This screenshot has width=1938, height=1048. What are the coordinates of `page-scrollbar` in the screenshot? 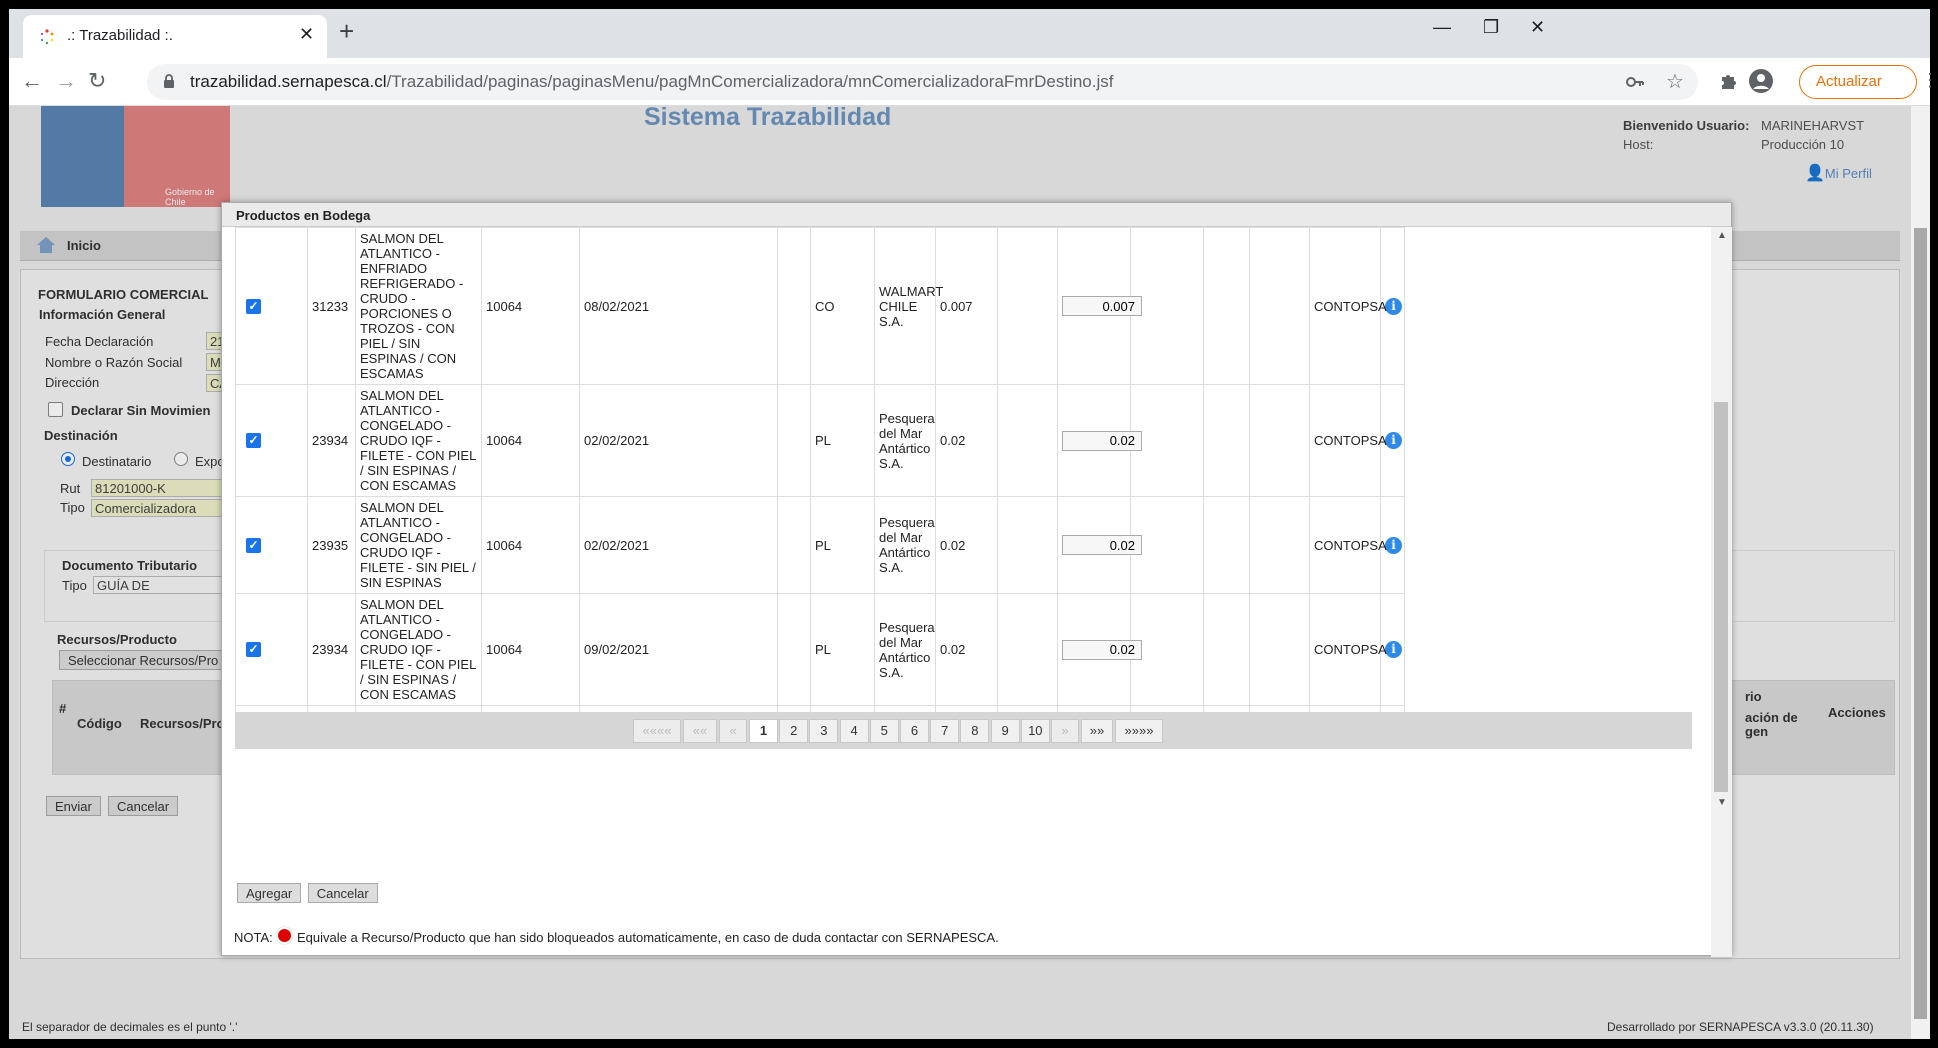 It's located at (1920, 572).